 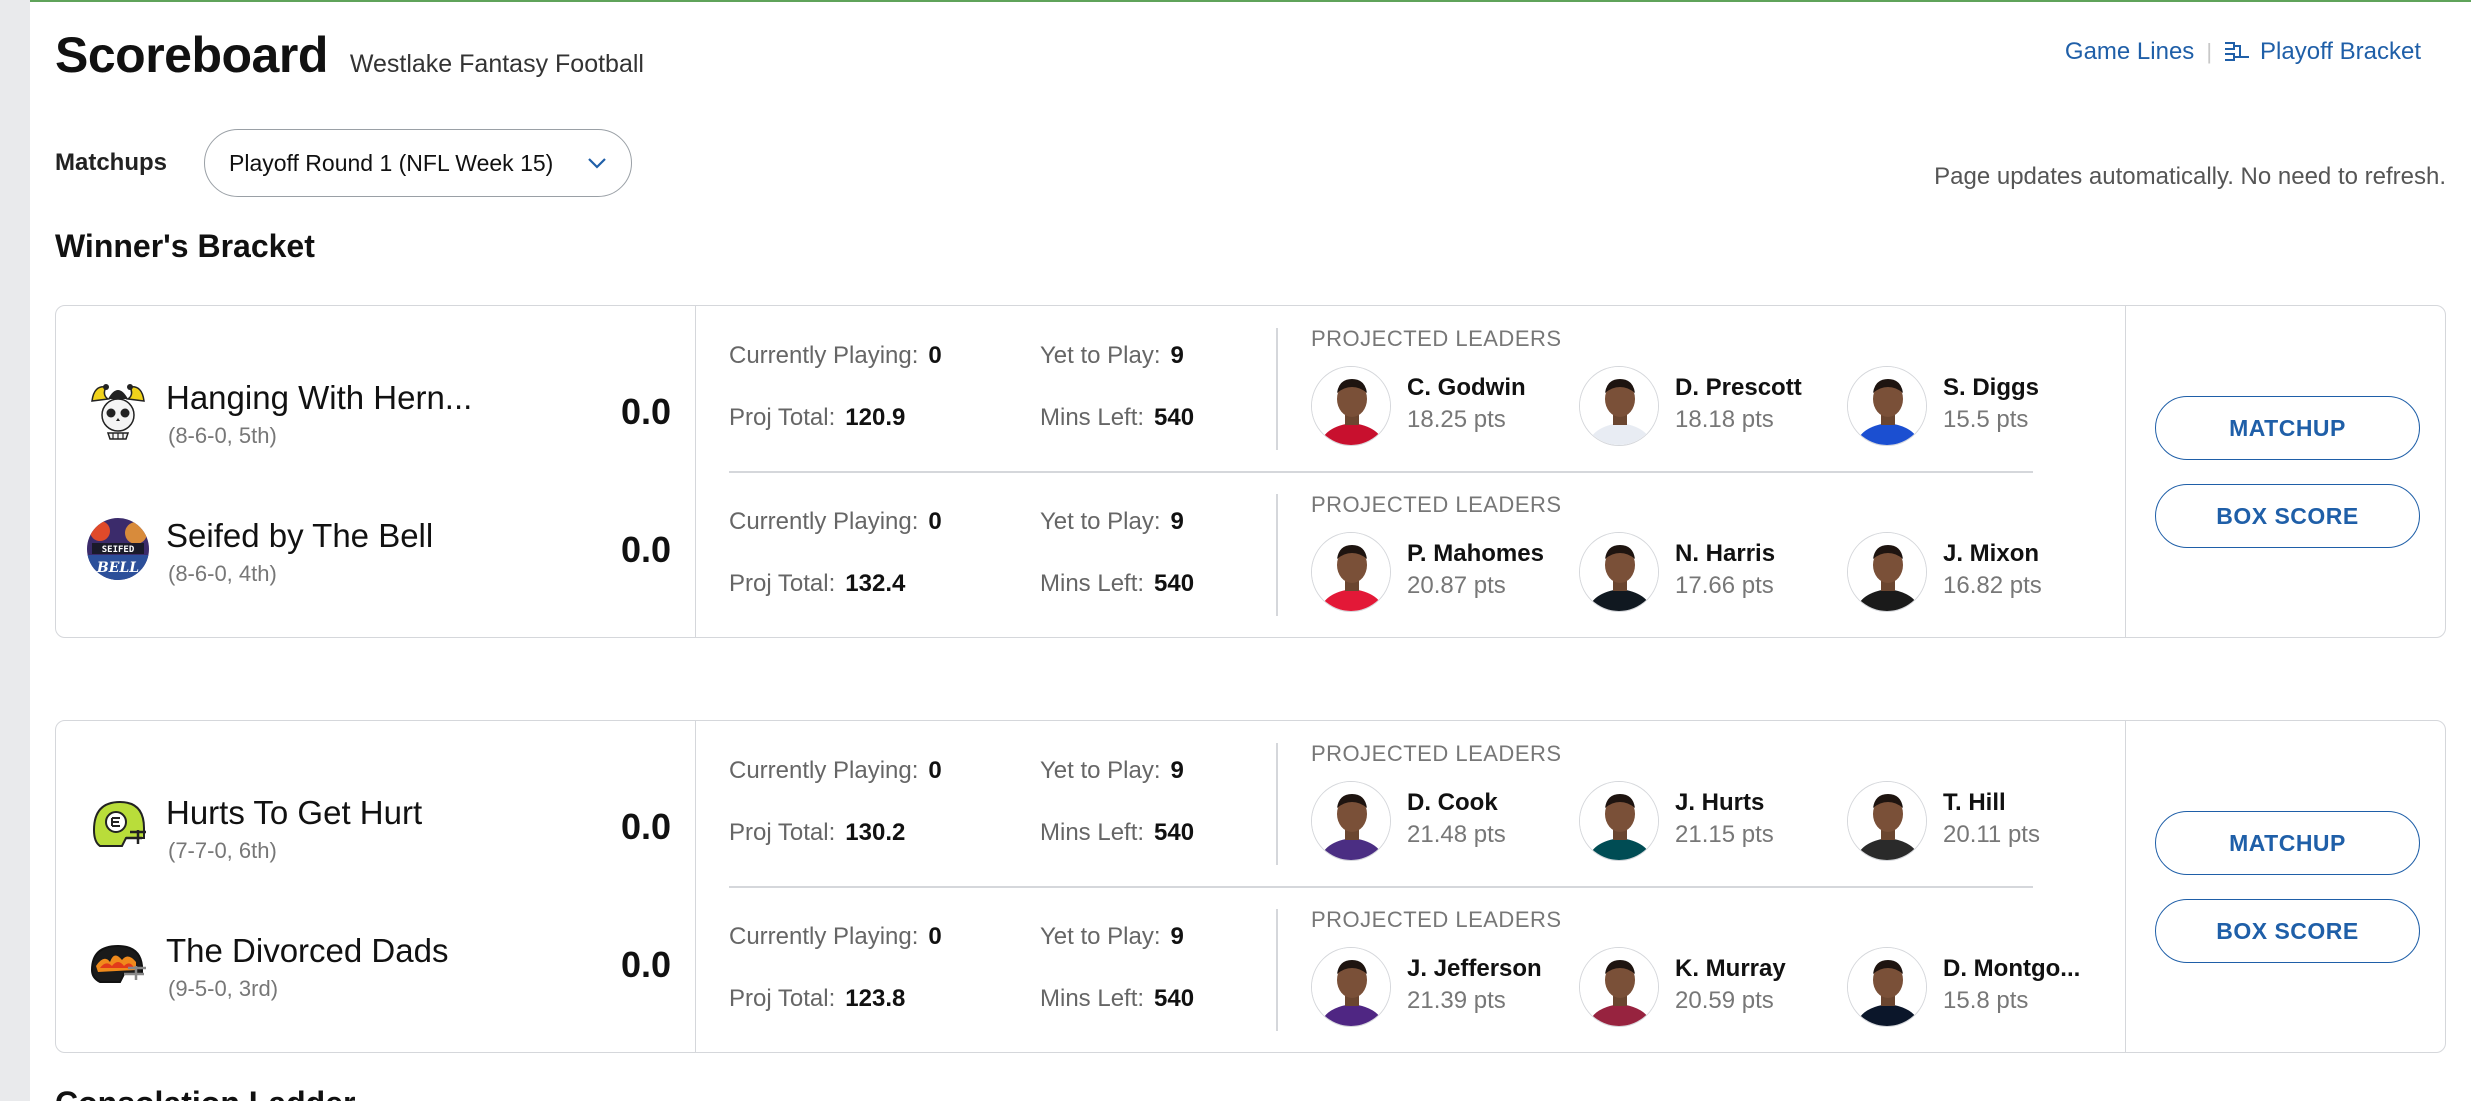 What do you see at coordinates (1986, 419) in the screenshot?
I see `player-points: 15.5 pts` at bounding box center [1986, 419].